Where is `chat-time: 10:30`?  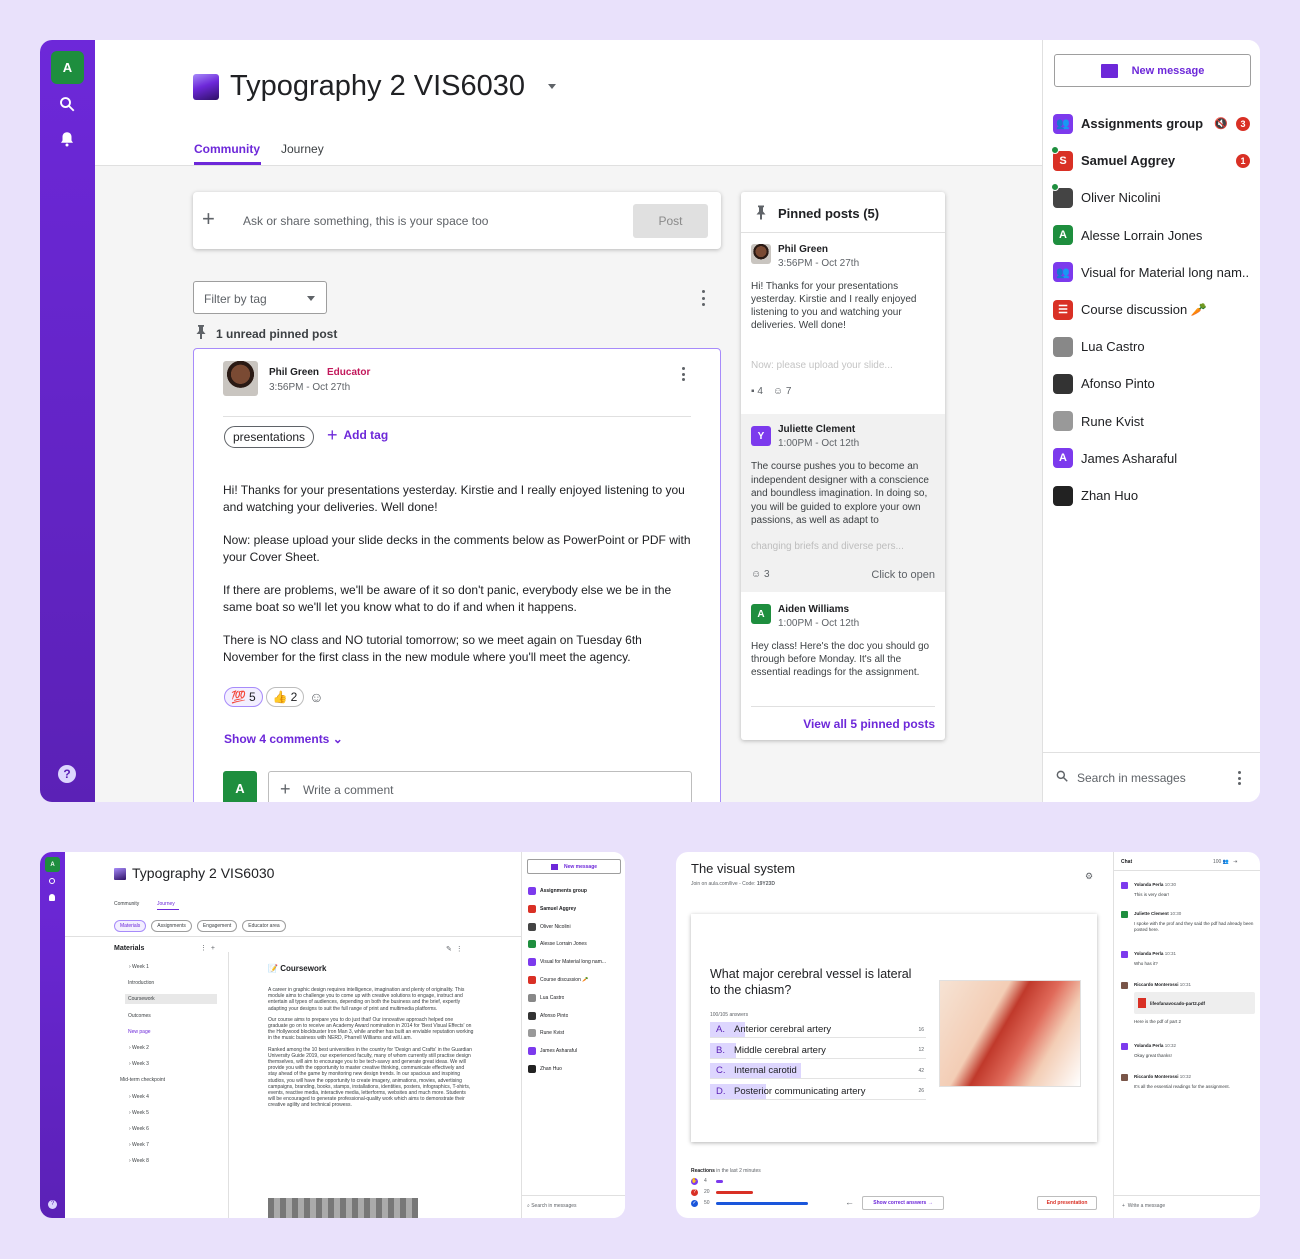
chat-time: 10:30 is located at coordinates (1169, 884).